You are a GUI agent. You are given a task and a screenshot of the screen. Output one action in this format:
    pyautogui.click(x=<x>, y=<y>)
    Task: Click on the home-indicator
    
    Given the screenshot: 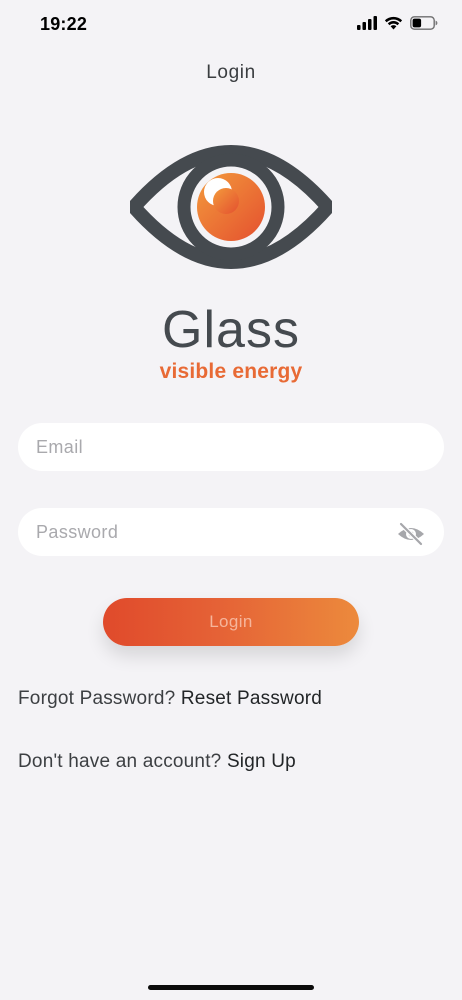 What is the action you would take?
    pyautogui.click(x=231, y=987)
    